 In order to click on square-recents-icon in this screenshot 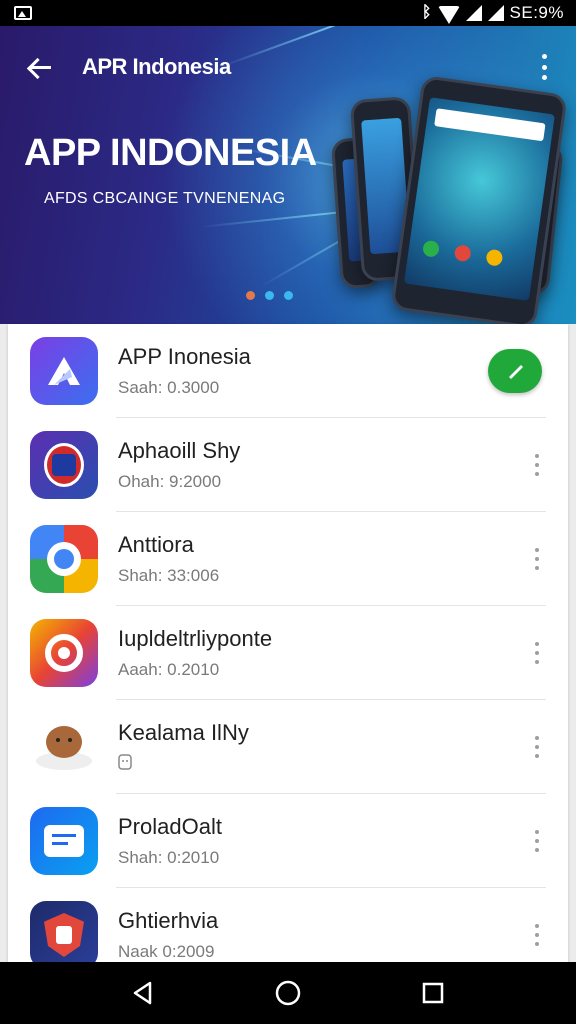, I will do `click(433, 993)`.